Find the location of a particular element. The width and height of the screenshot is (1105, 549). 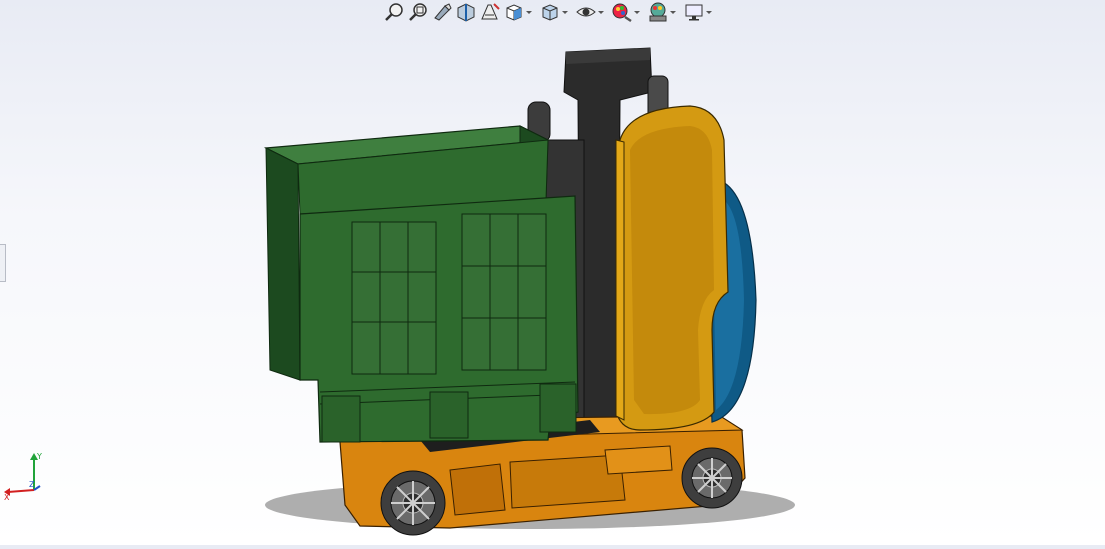

rear-wheel is located at coordinates (712, 478).